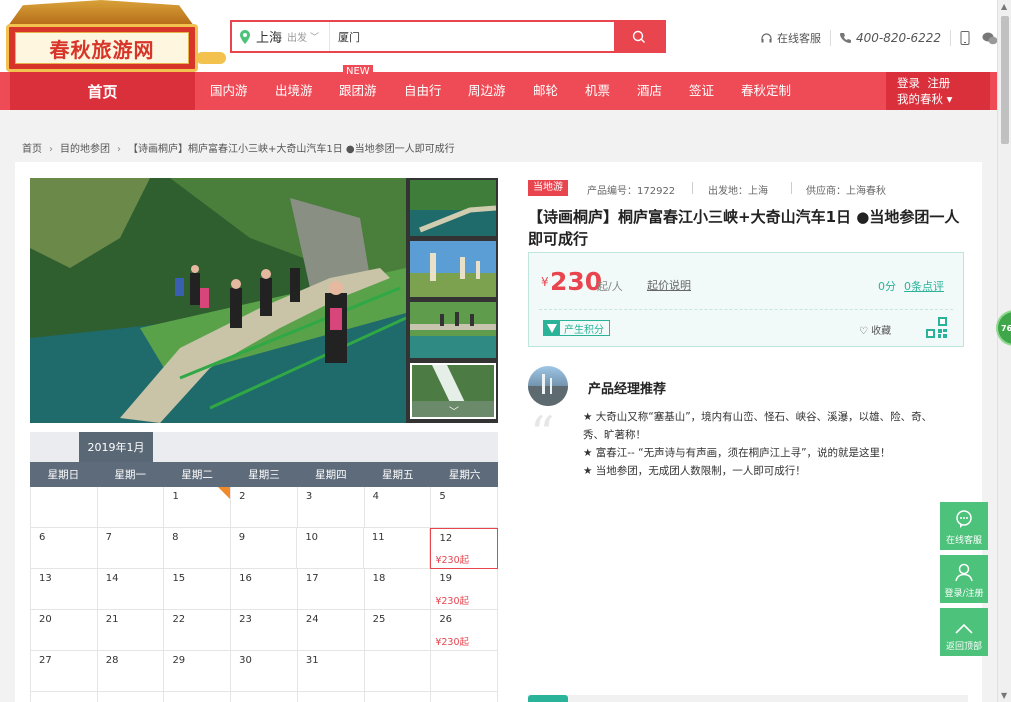  I want to click on calendar-day-price: ¥230起, so click(452, 601).